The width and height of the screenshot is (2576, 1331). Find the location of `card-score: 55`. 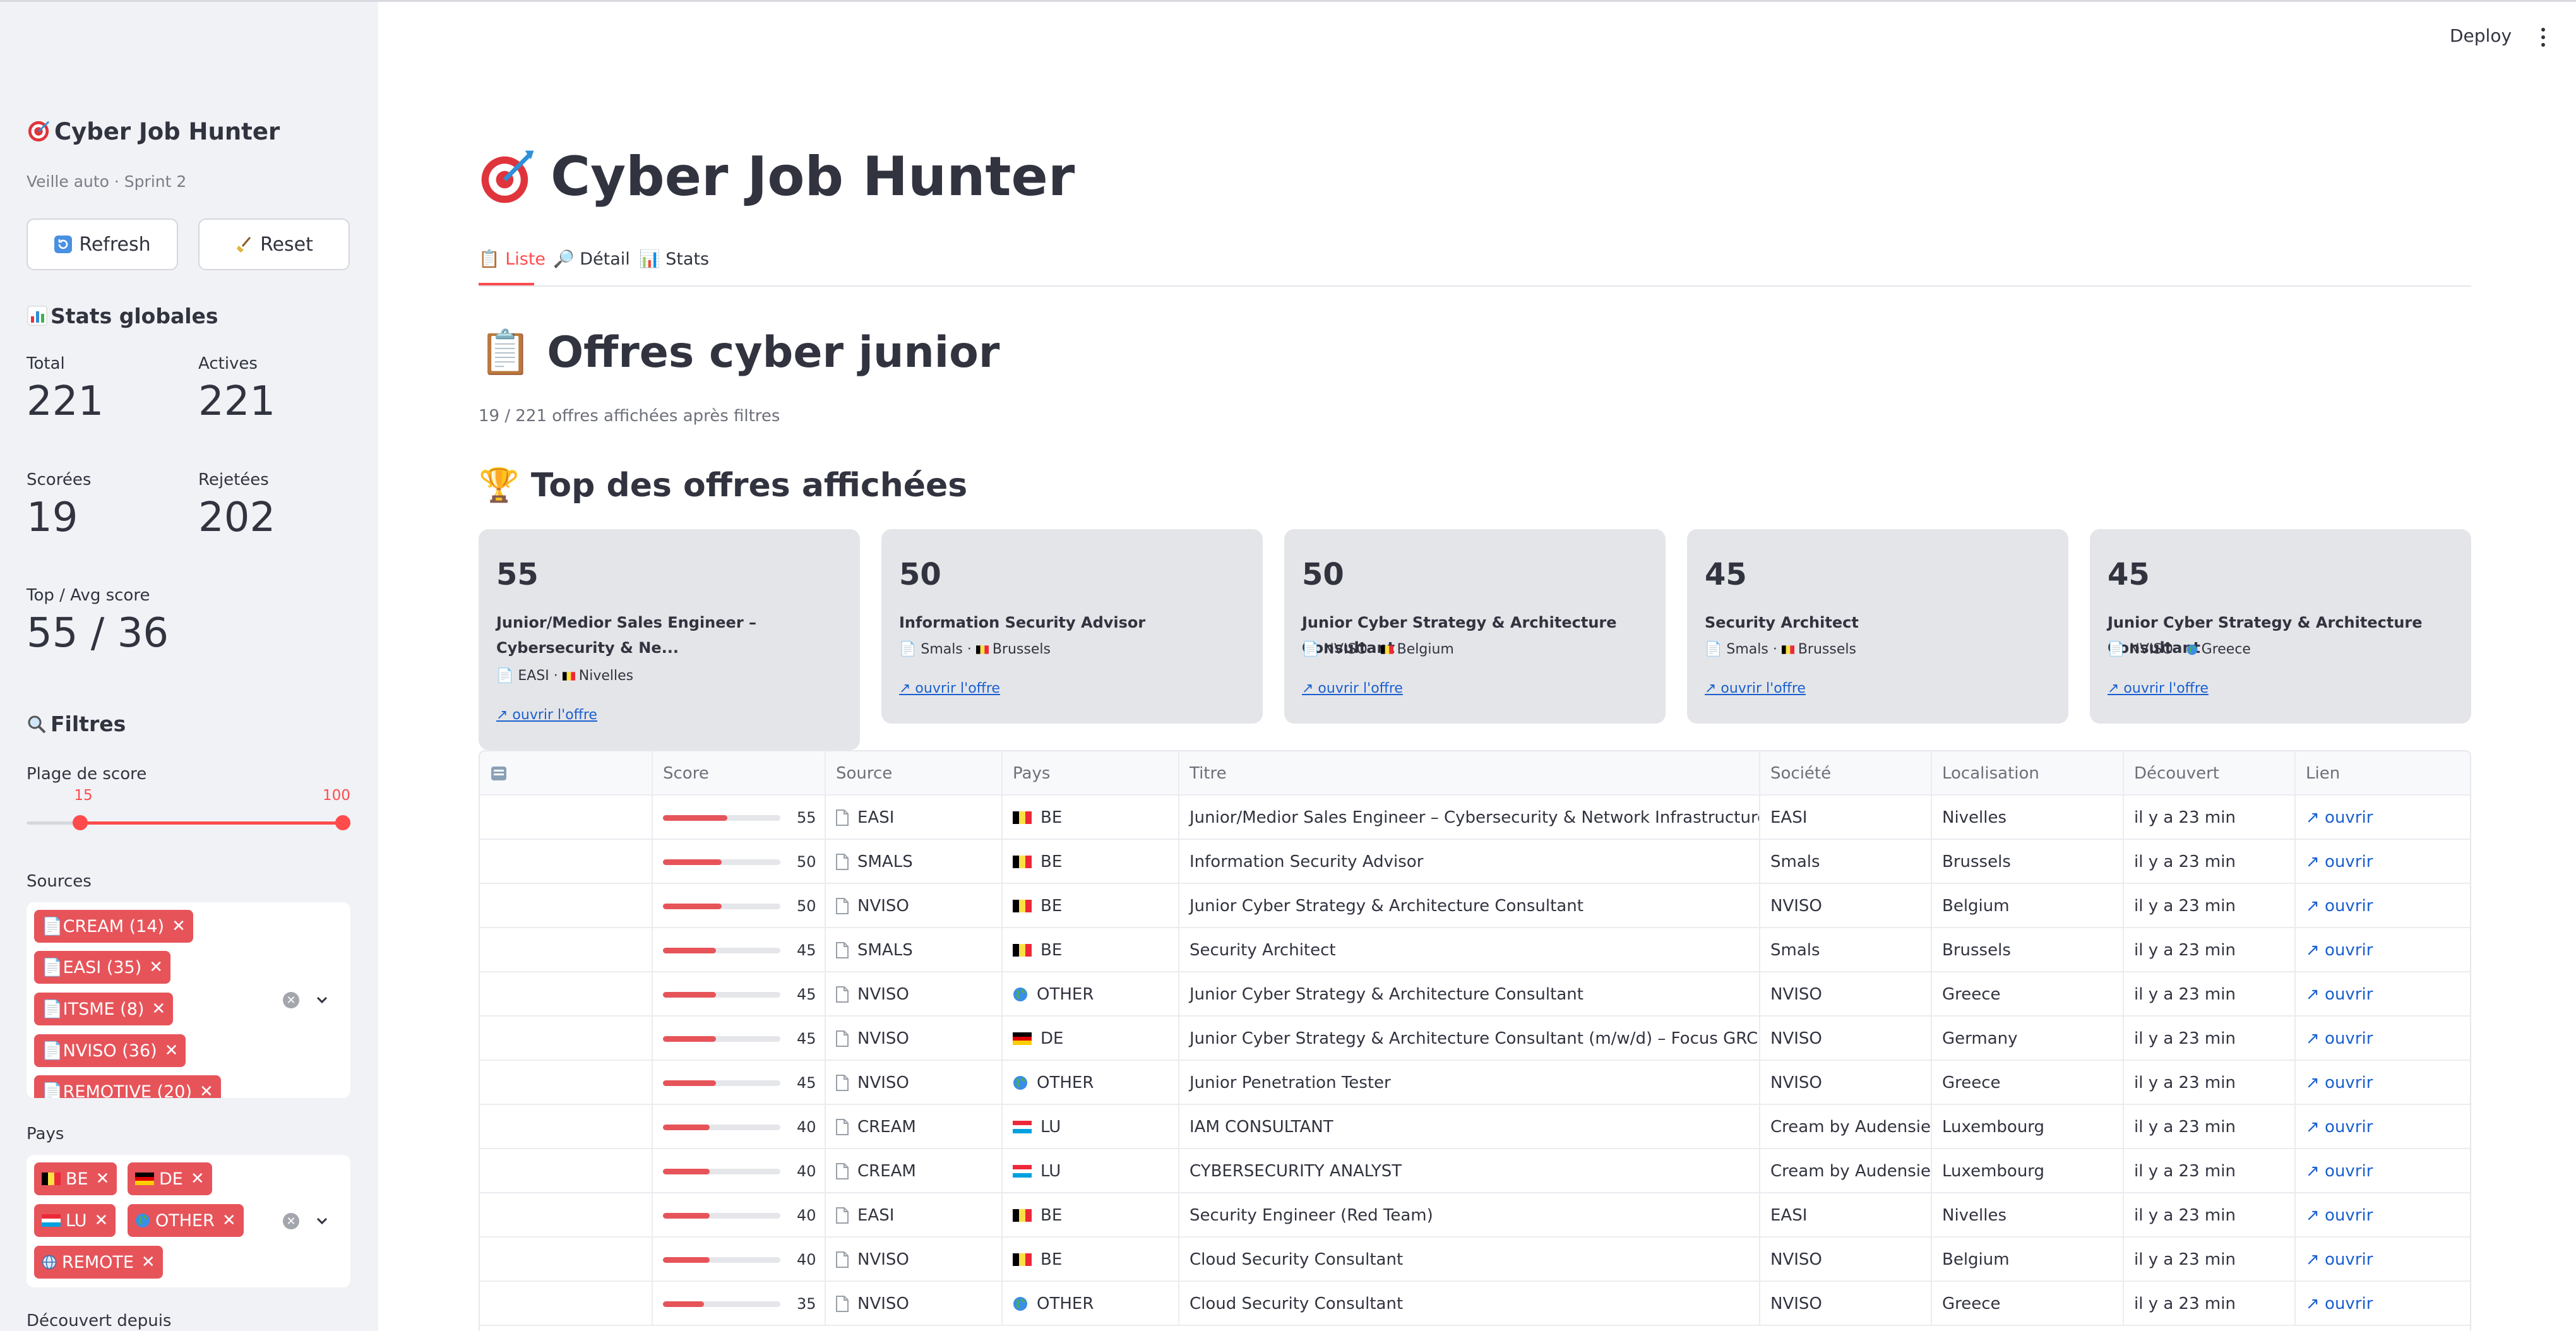

card-score: 55 is located at coordinates (517, 574).